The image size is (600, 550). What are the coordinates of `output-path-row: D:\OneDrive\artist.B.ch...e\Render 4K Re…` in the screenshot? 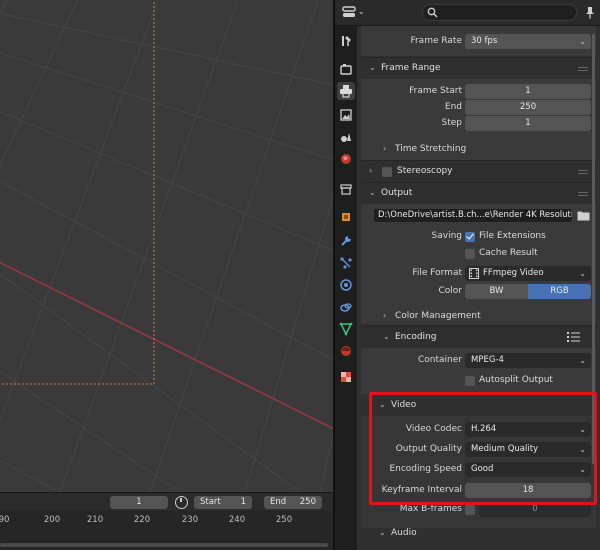 It's located at (478, 216).